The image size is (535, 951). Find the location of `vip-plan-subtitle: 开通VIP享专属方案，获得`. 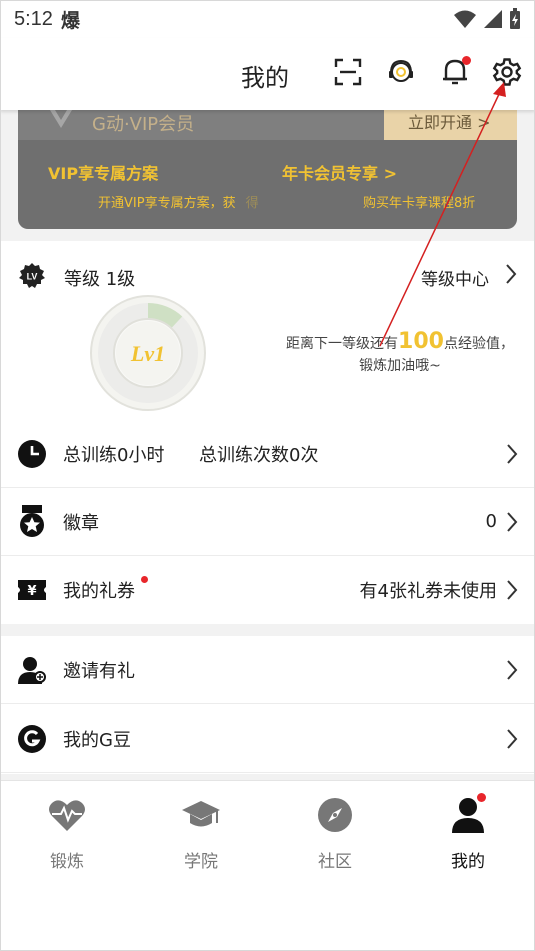

vip-plan-subtitle: 开通VIP享专属方案，获得 is located at coordinates (178, 201).